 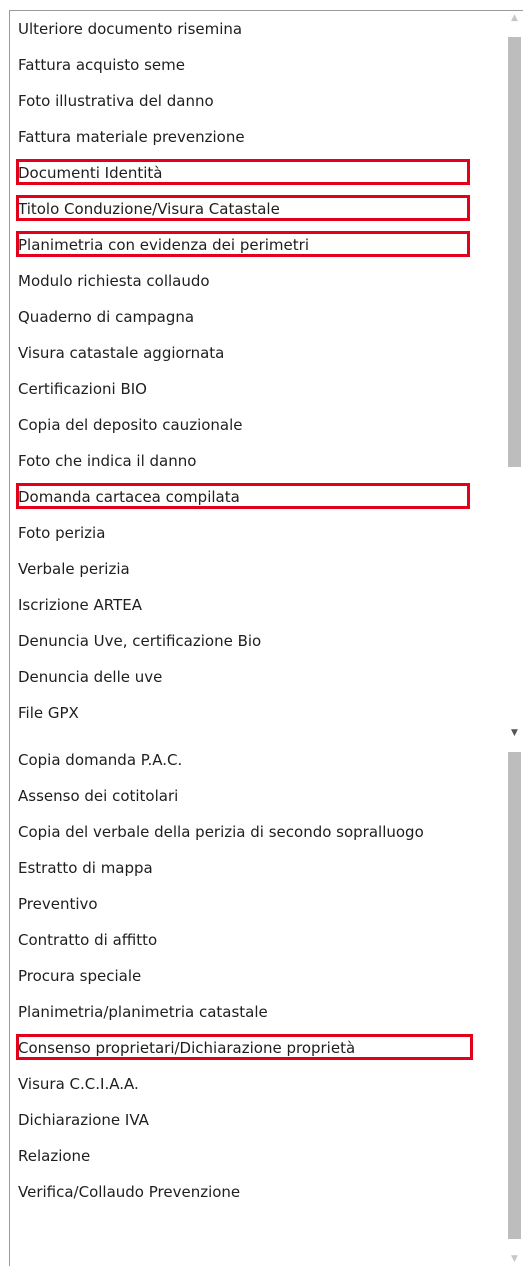 I want to click on list-item-visura-cciaa: Visura C.C.I.A.A., so click(x=257, y=1084).